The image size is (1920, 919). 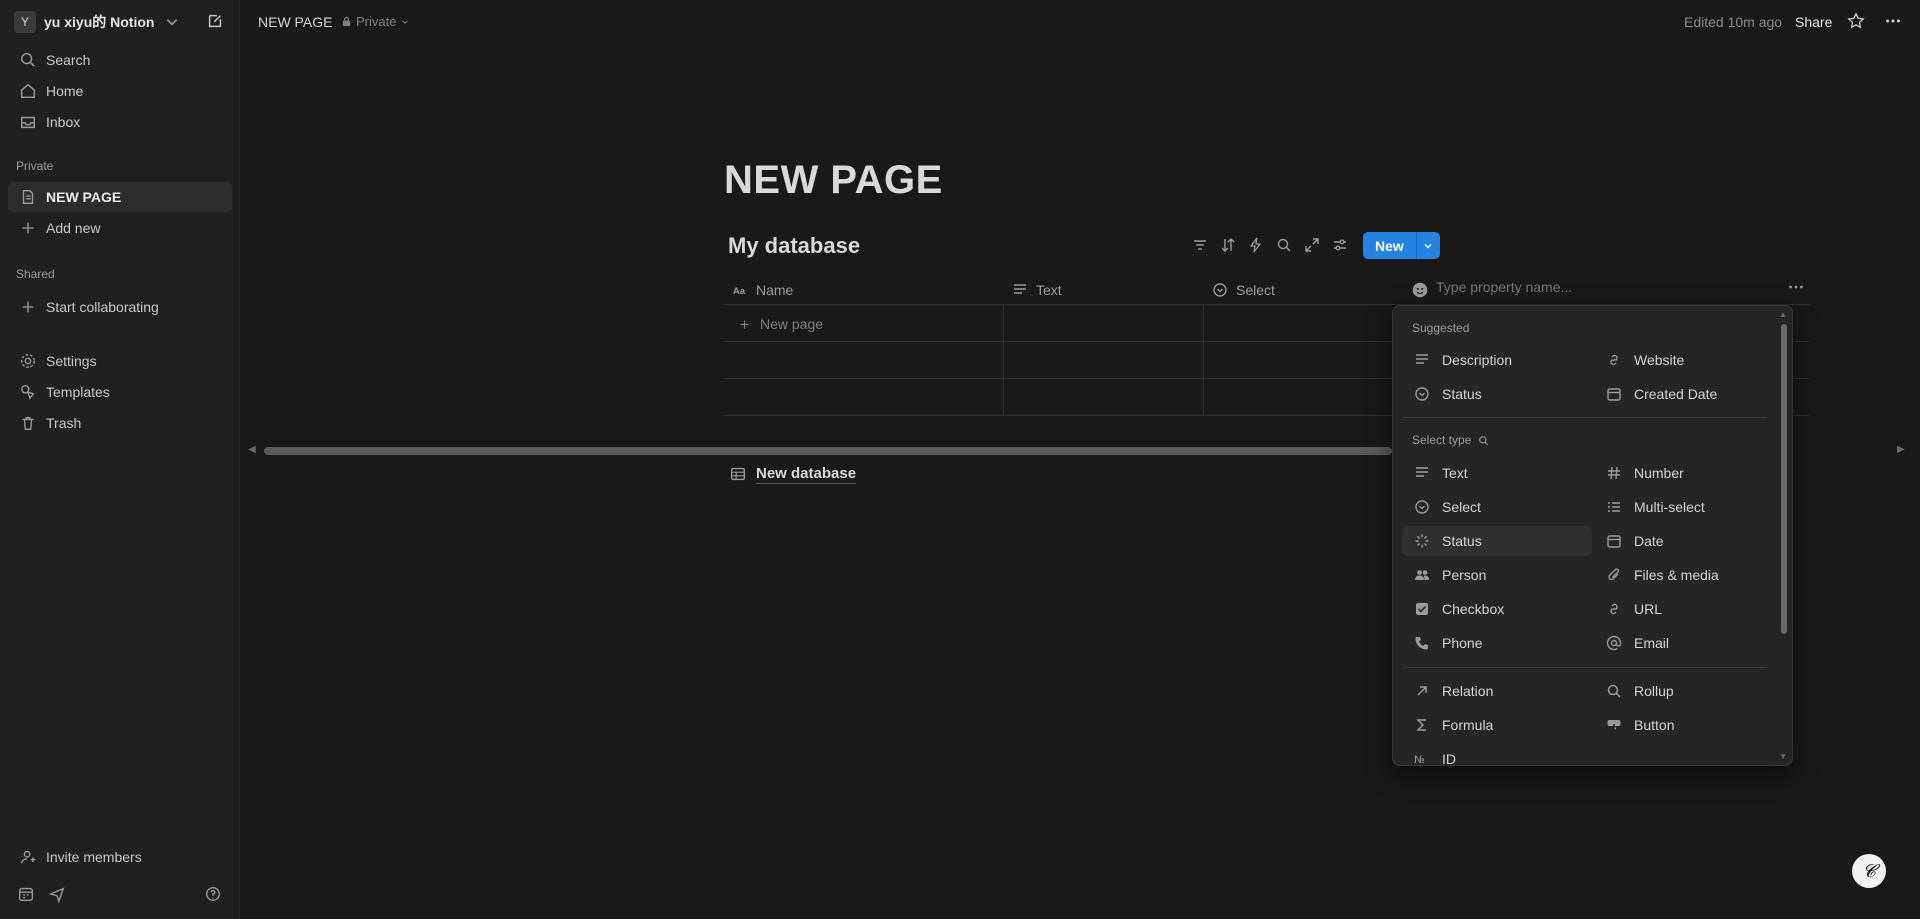 I want to click on new-record-button: New, so click(x=1389, y=245).